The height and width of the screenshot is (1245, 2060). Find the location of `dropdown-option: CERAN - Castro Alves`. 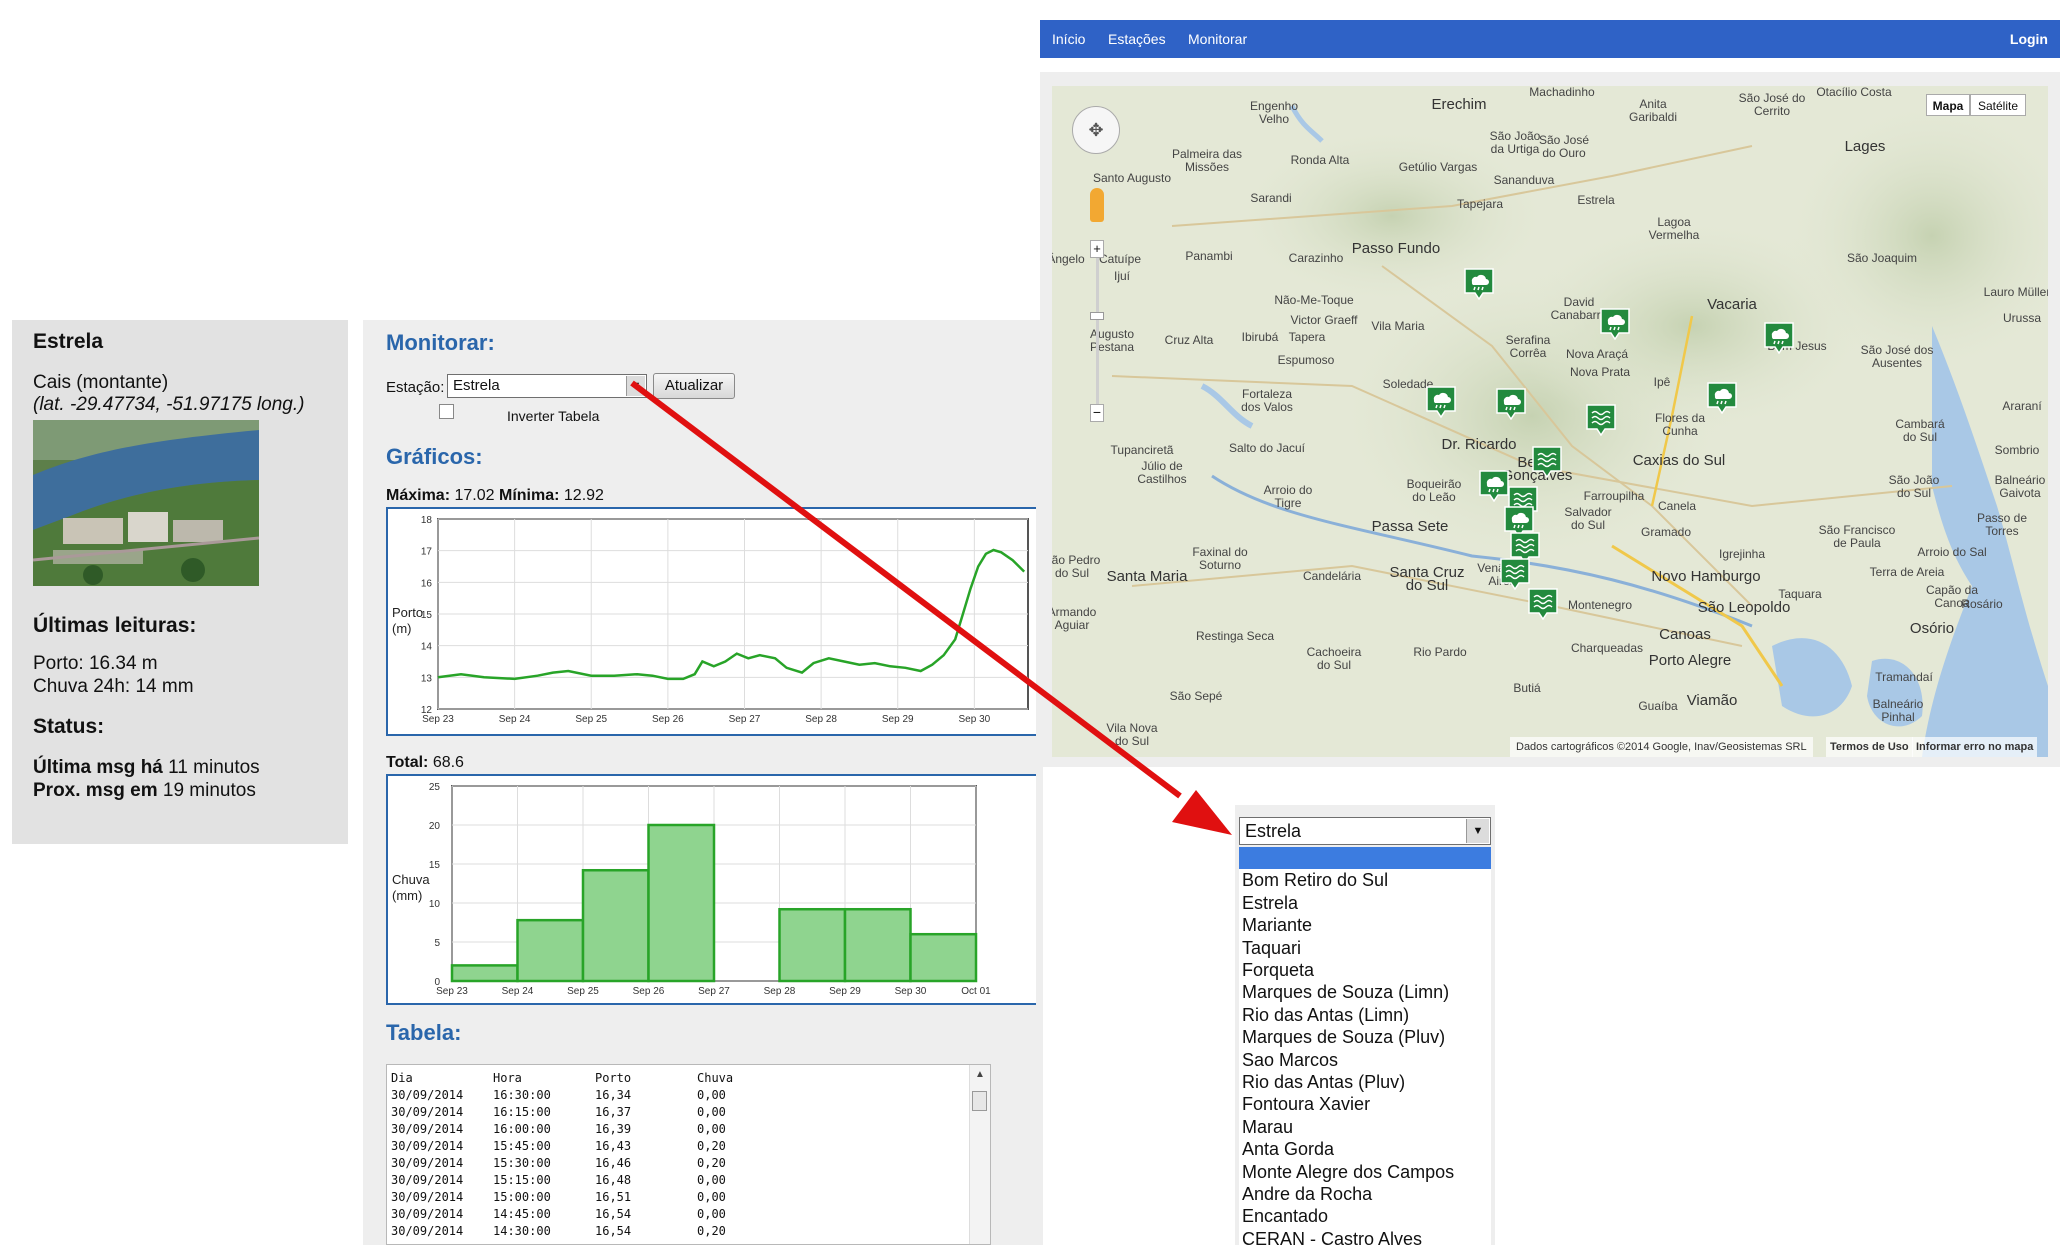

dropdown-option: CERAN - Castro Alves is located at coordinates (1332, 1236).